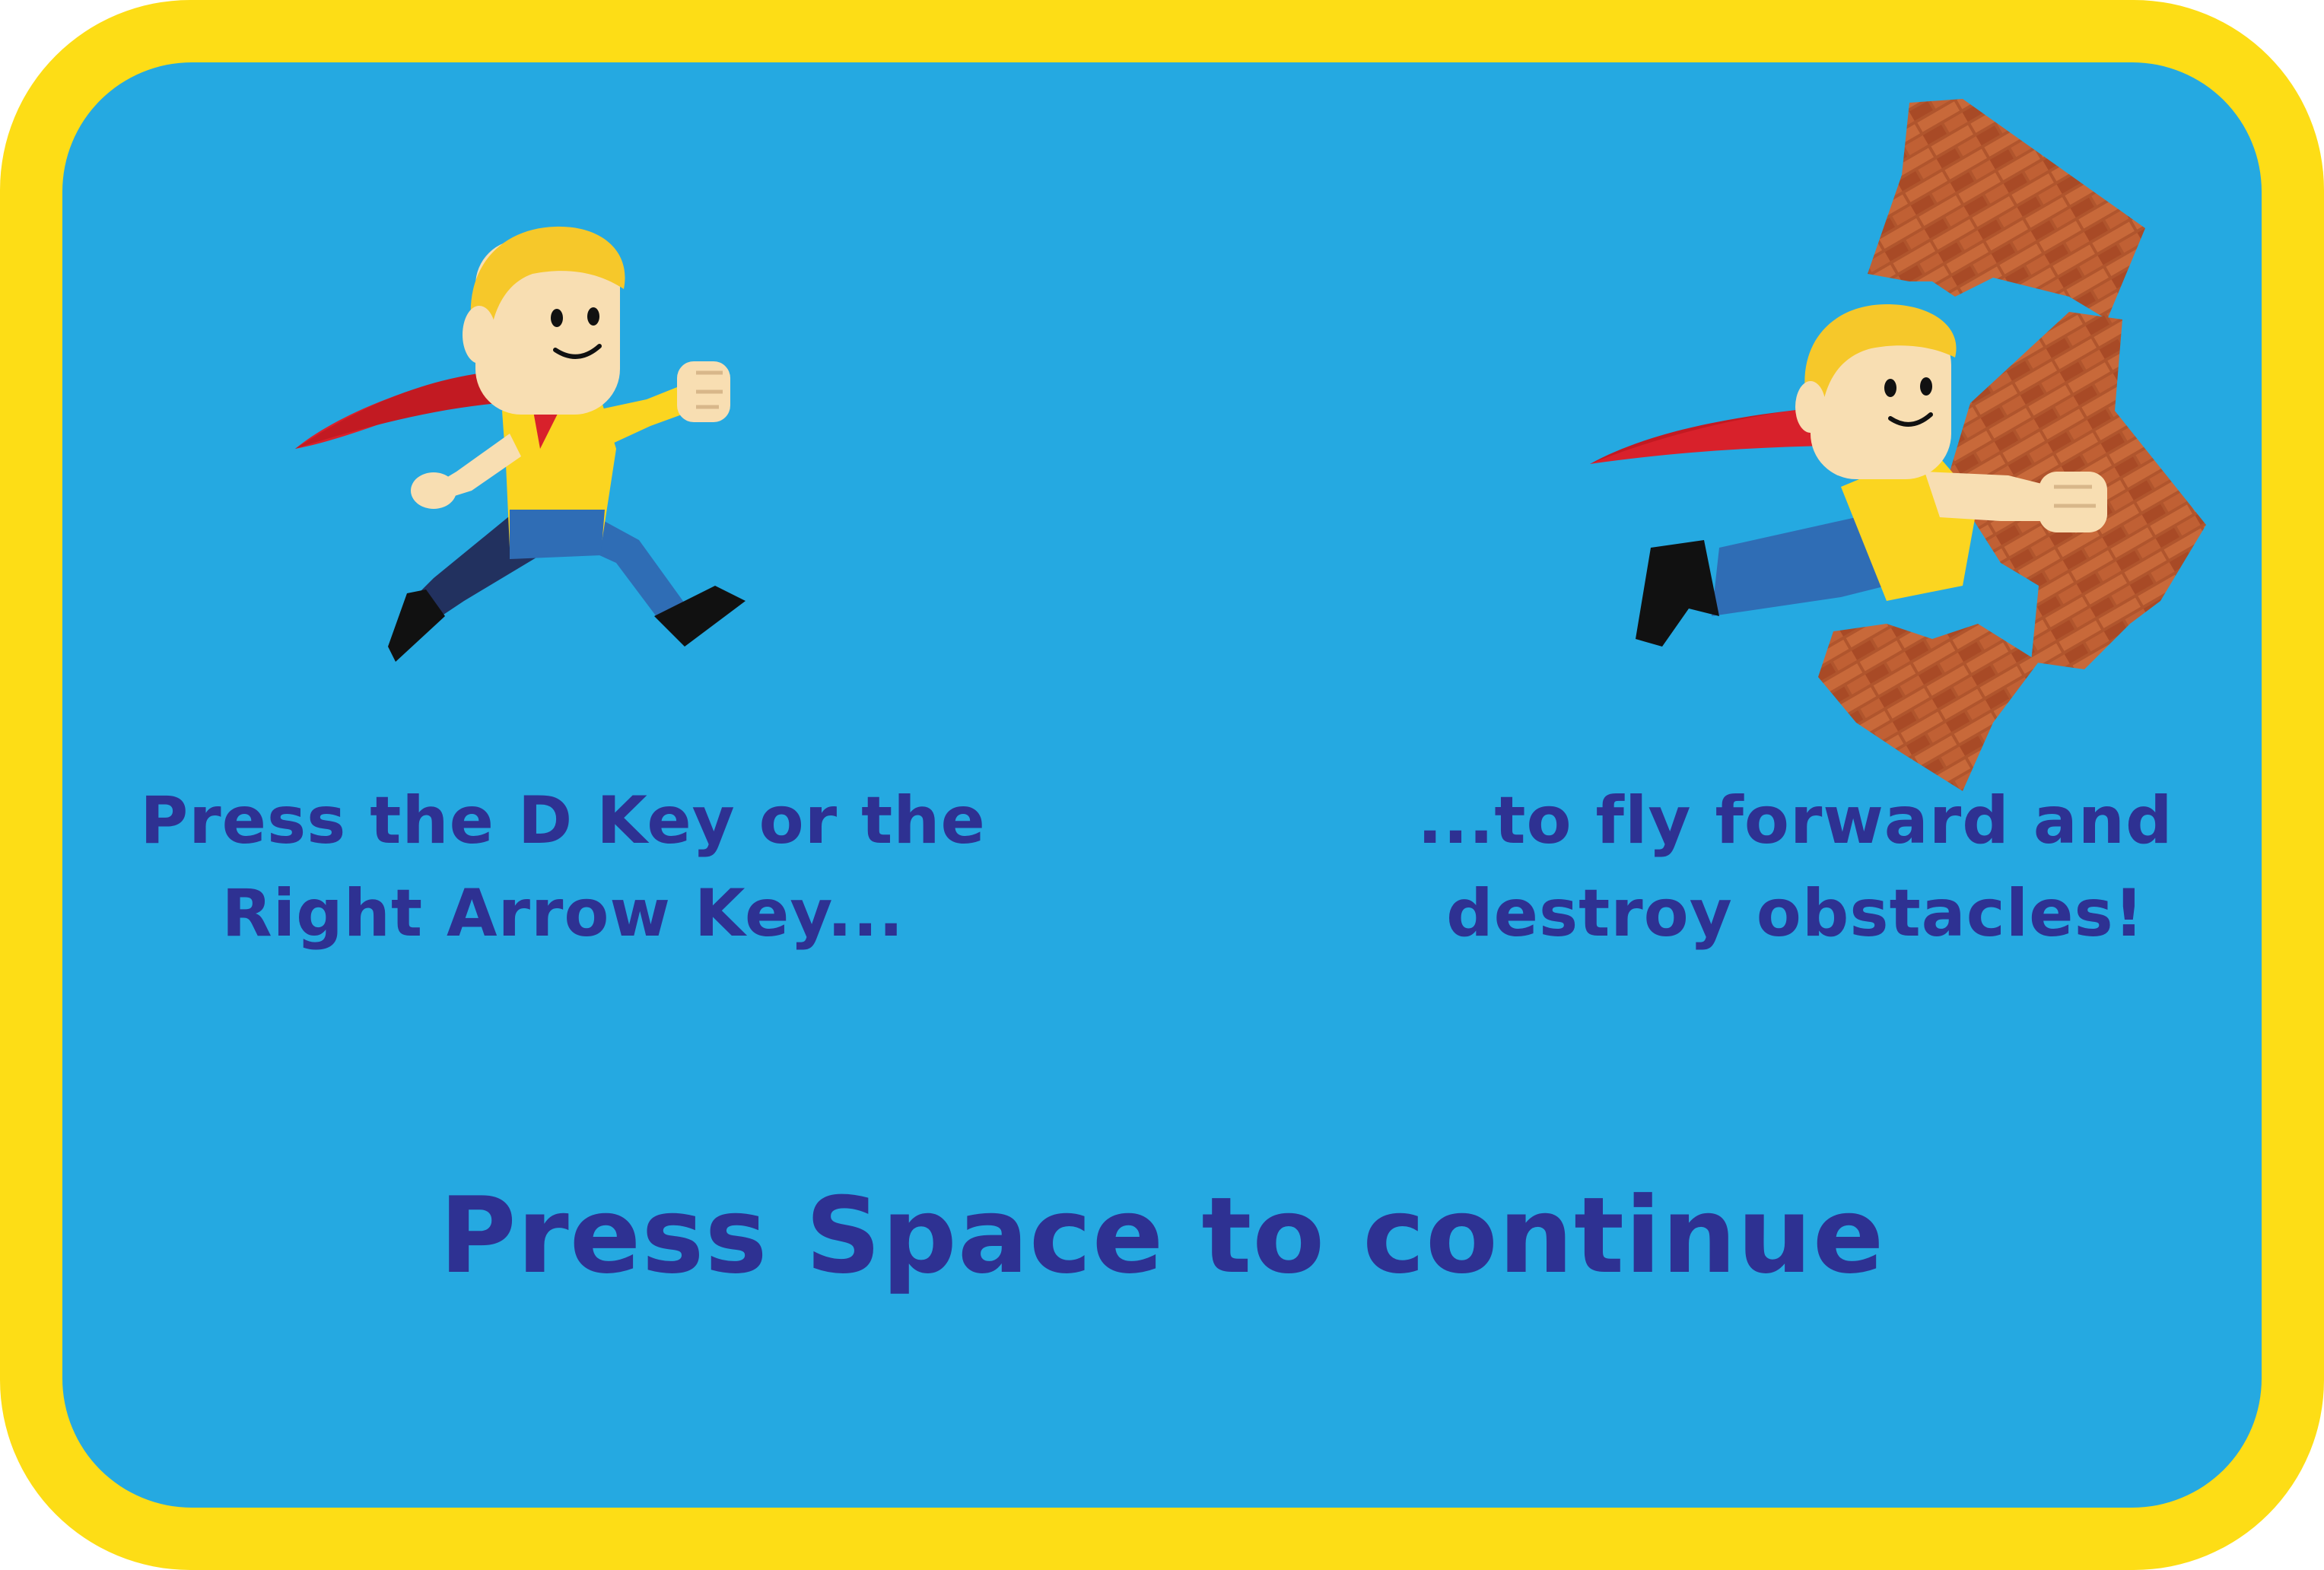  What do you see at coordinates (1795, 914) in the screenshot?
I see `instruction-right-line2: destroy obstacles!` at bounding box center [1795, 914].